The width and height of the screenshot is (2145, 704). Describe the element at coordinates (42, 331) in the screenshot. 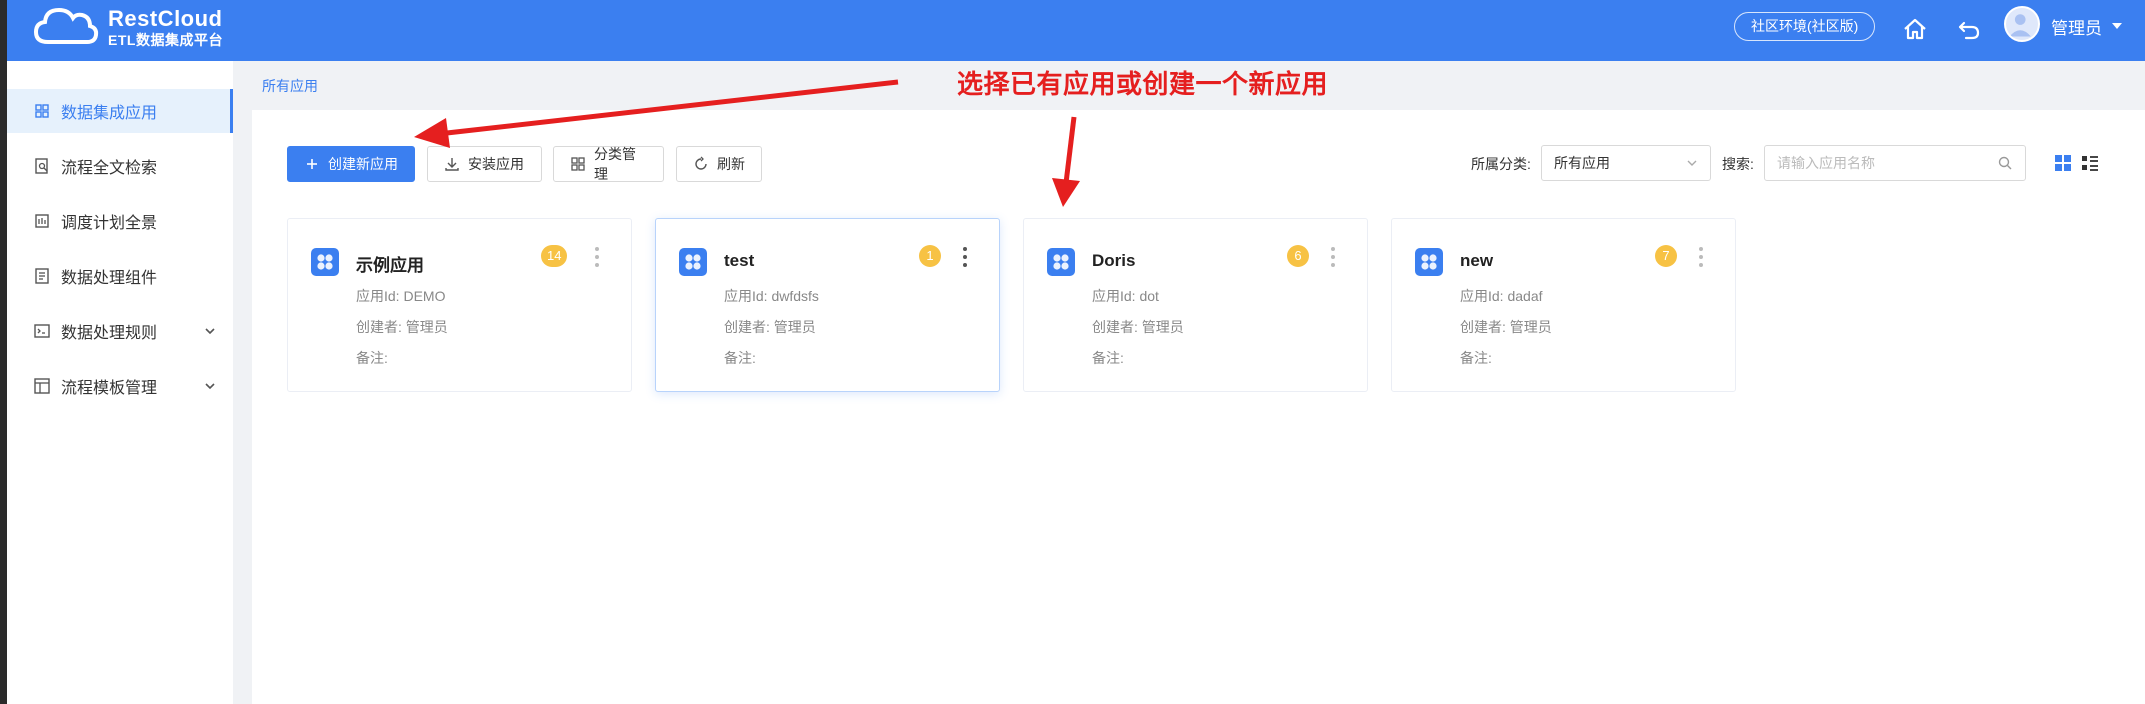

I see `terminal-icon` at that location.